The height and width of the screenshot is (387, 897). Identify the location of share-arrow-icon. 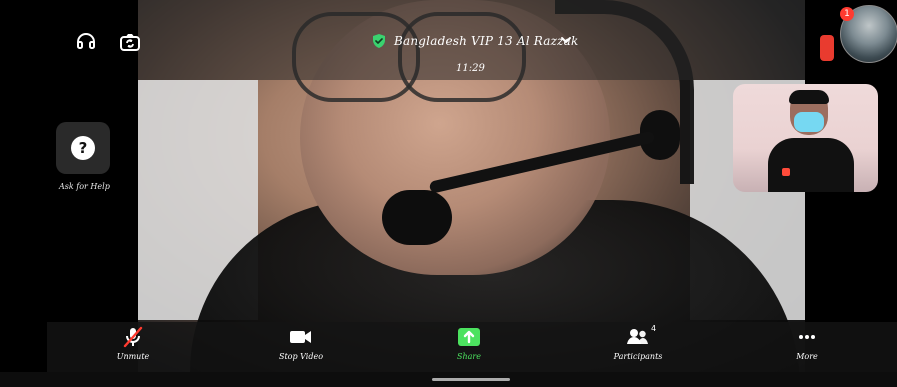
(469, 337).